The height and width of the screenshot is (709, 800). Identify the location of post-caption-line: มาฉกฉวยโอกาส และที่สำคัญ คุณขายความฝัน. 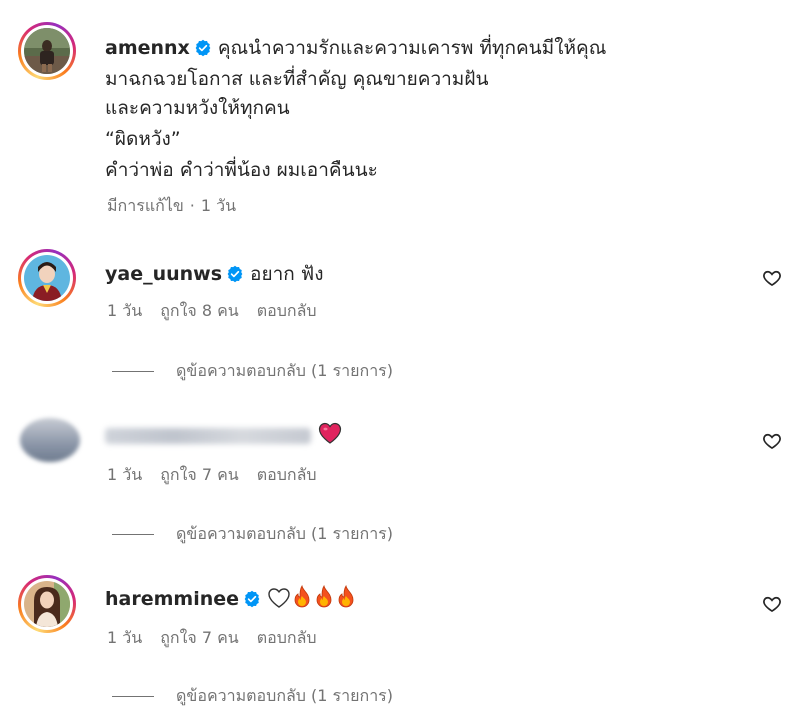
(297, 79).